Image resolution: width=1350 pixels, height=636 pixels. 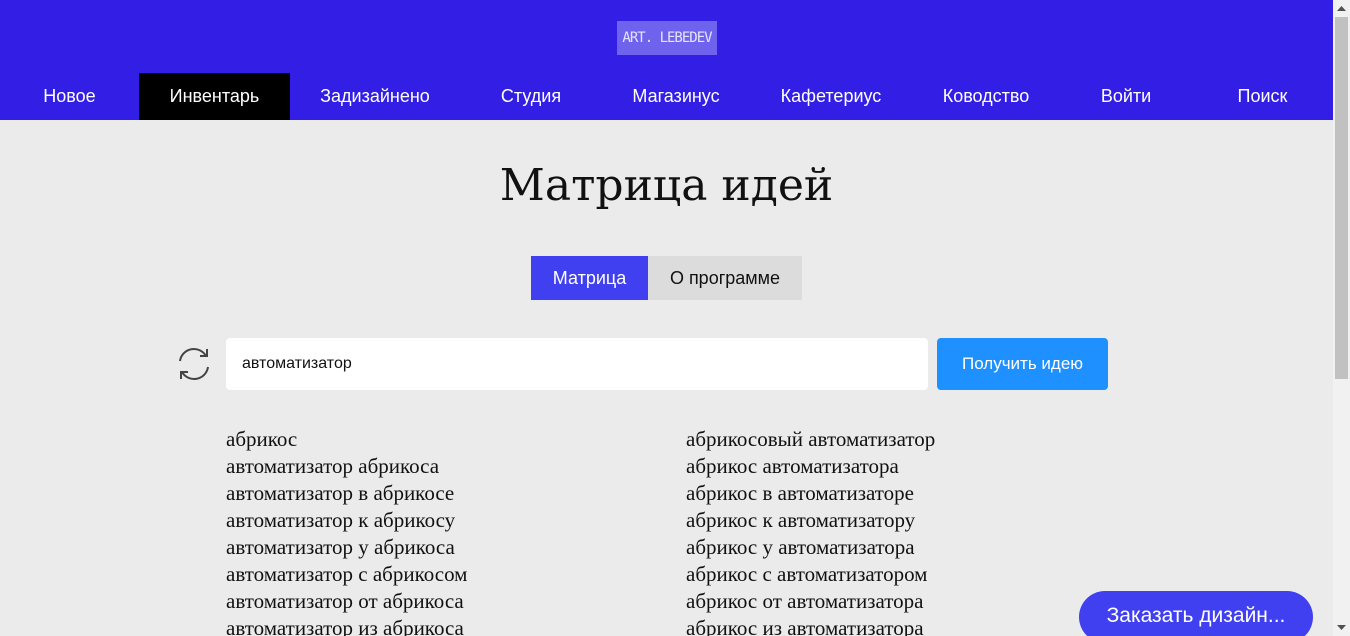 What do you see at coordinates (69, 96) in the screenshot?
I see `nav-item-new: Новое` at bounding box center [69, 96].